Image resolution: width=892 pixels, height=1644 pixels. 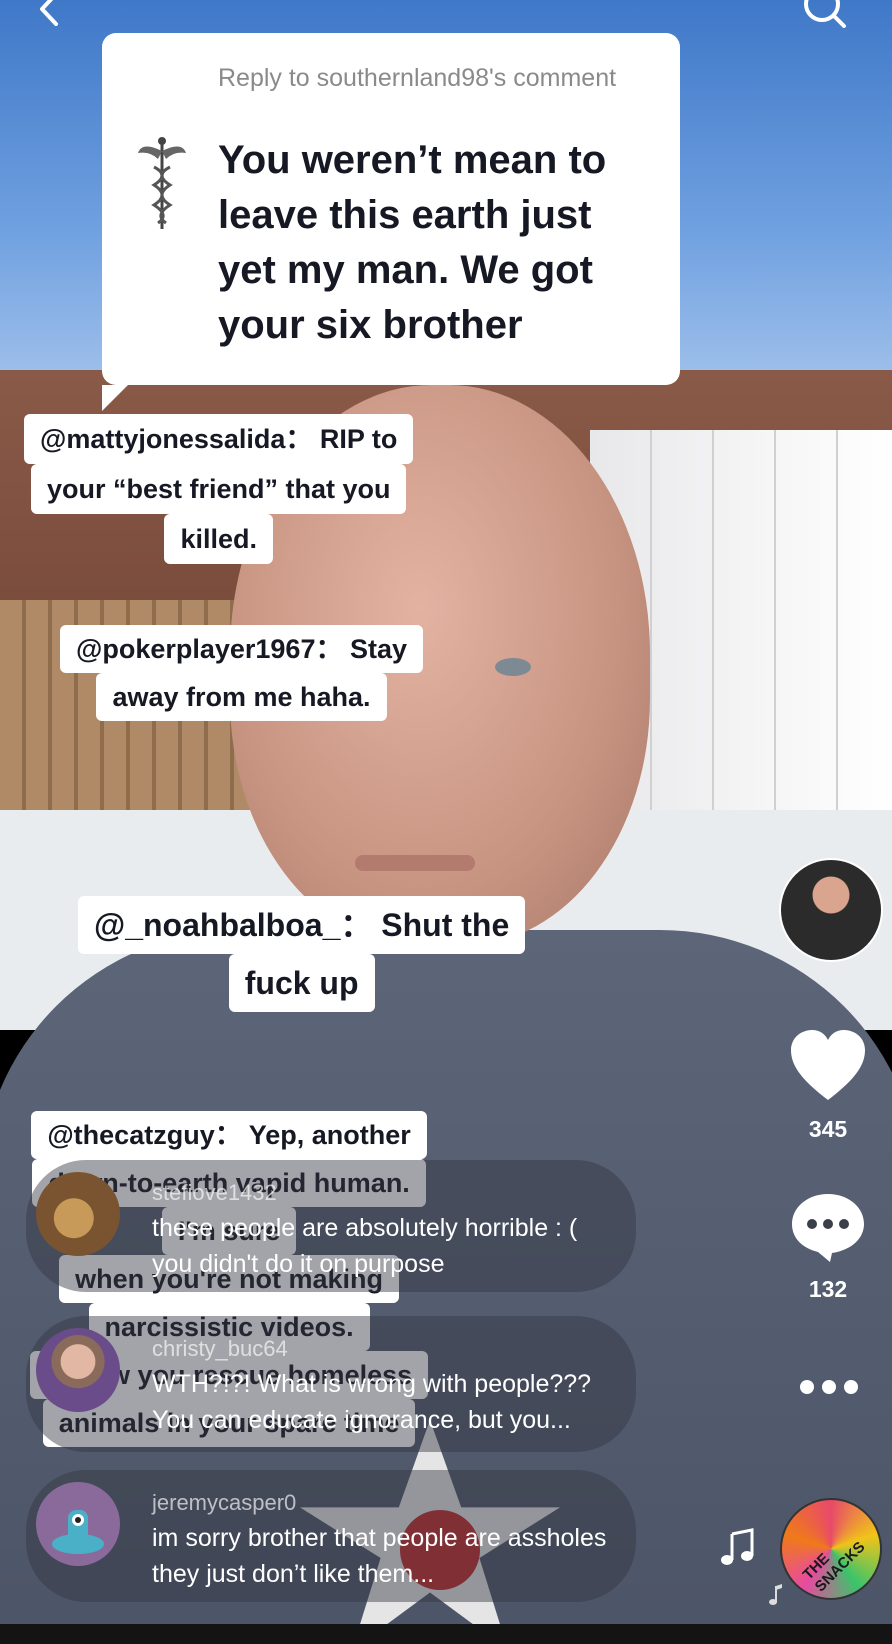 What do you see at coordinates (49, 13) in the screenshot?
I see `chevron-left-icon` at bounding box center [49, 13].